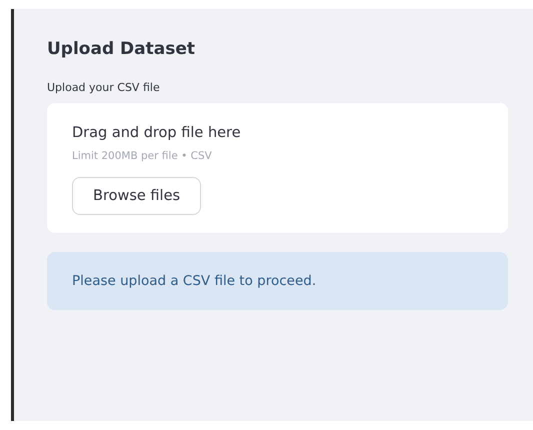 The width and height of the screenshot is (533, 430). What do you see at coordinates (142, 156) in the screenshot?
I see `file-limit-text: Limit 200MB per file • CSV` at bounding box center [142, 156].